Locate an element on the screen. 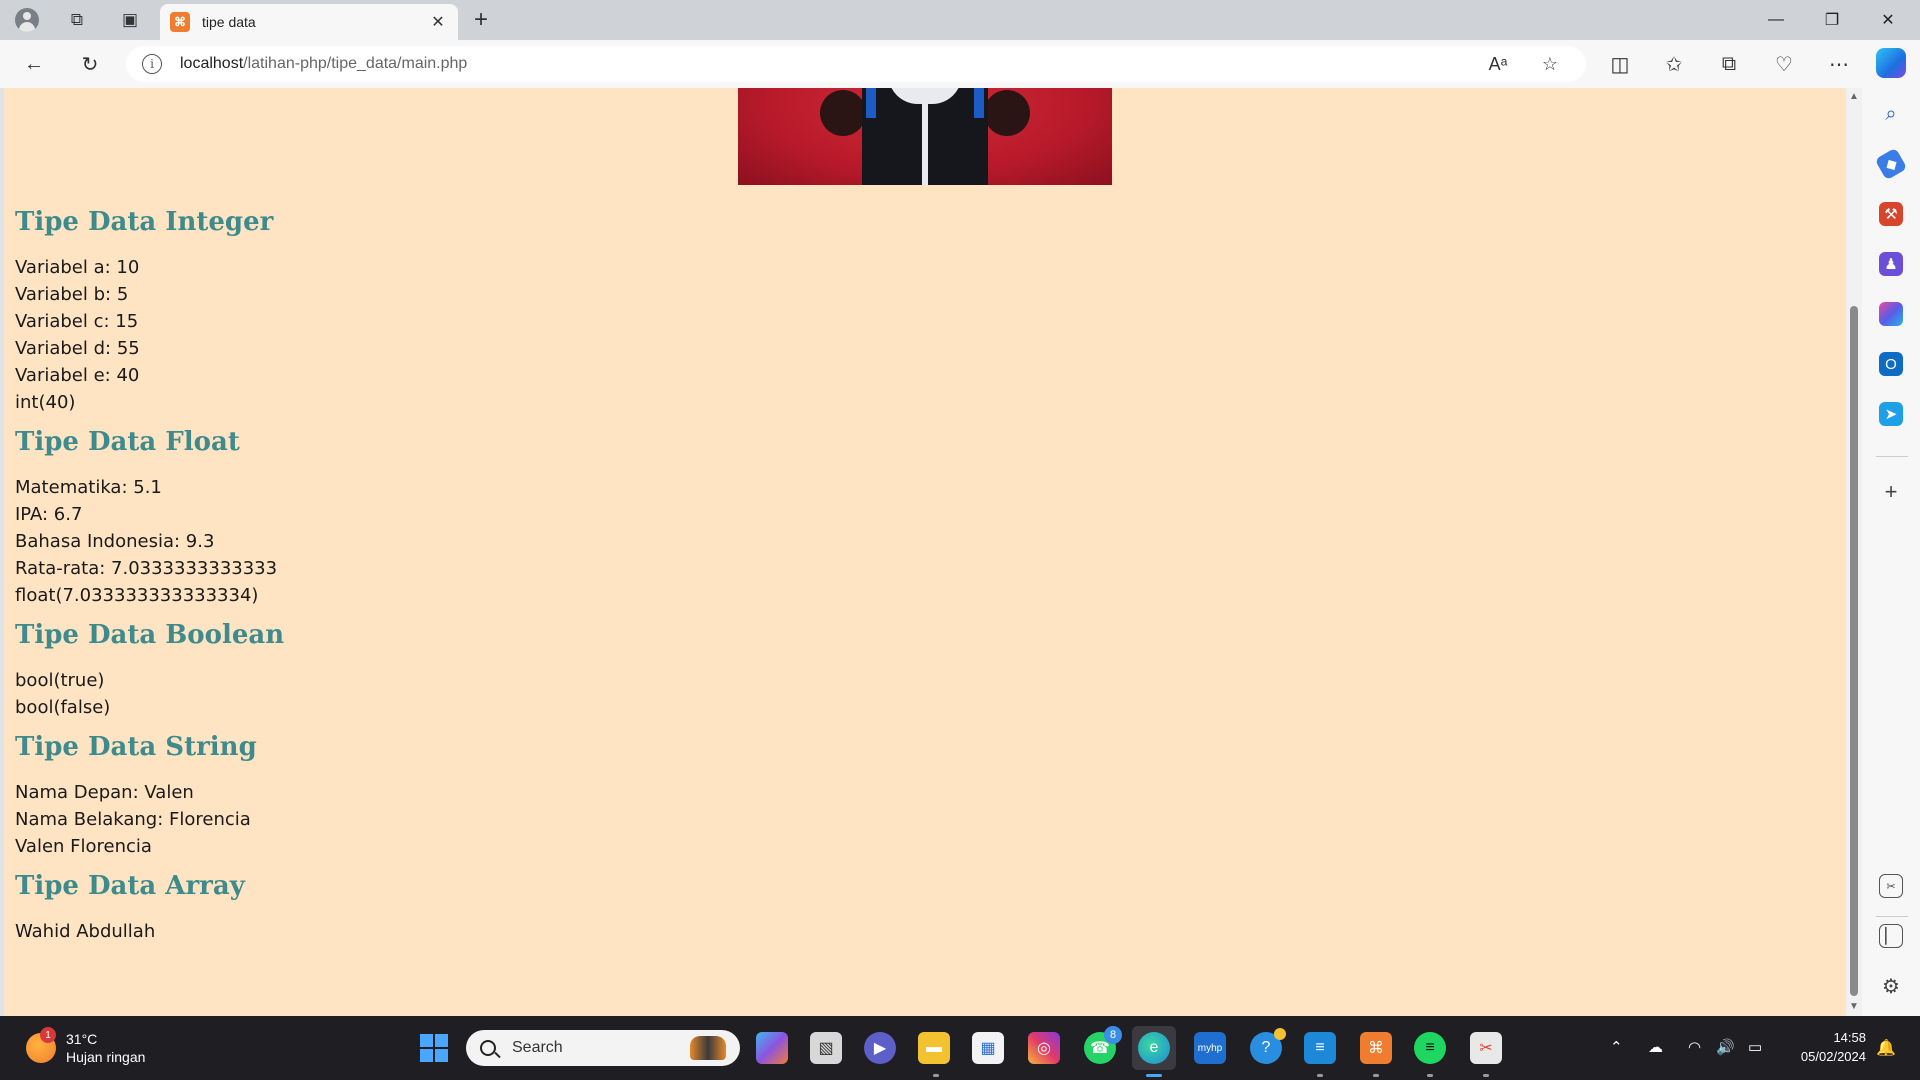  notification-bell-icon: 🔔 is located at coordinates (1886, 1048).